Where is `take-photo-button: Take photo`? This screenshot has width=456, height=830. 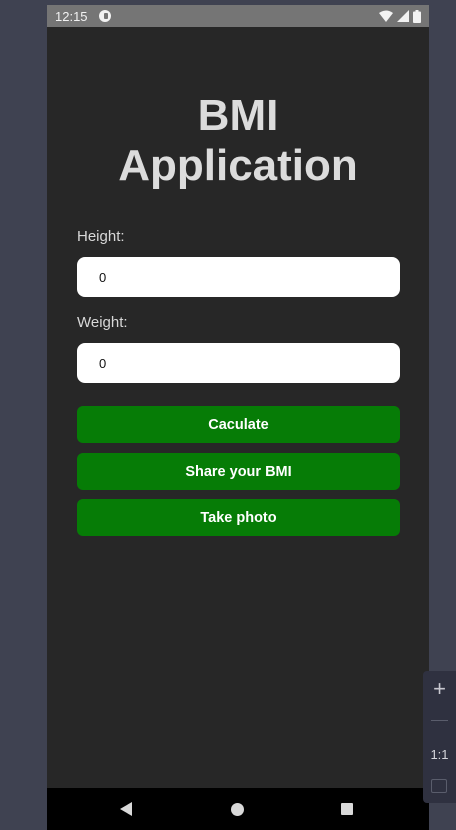
take-photo-button: Take photo is located at coordinates (238, 517).